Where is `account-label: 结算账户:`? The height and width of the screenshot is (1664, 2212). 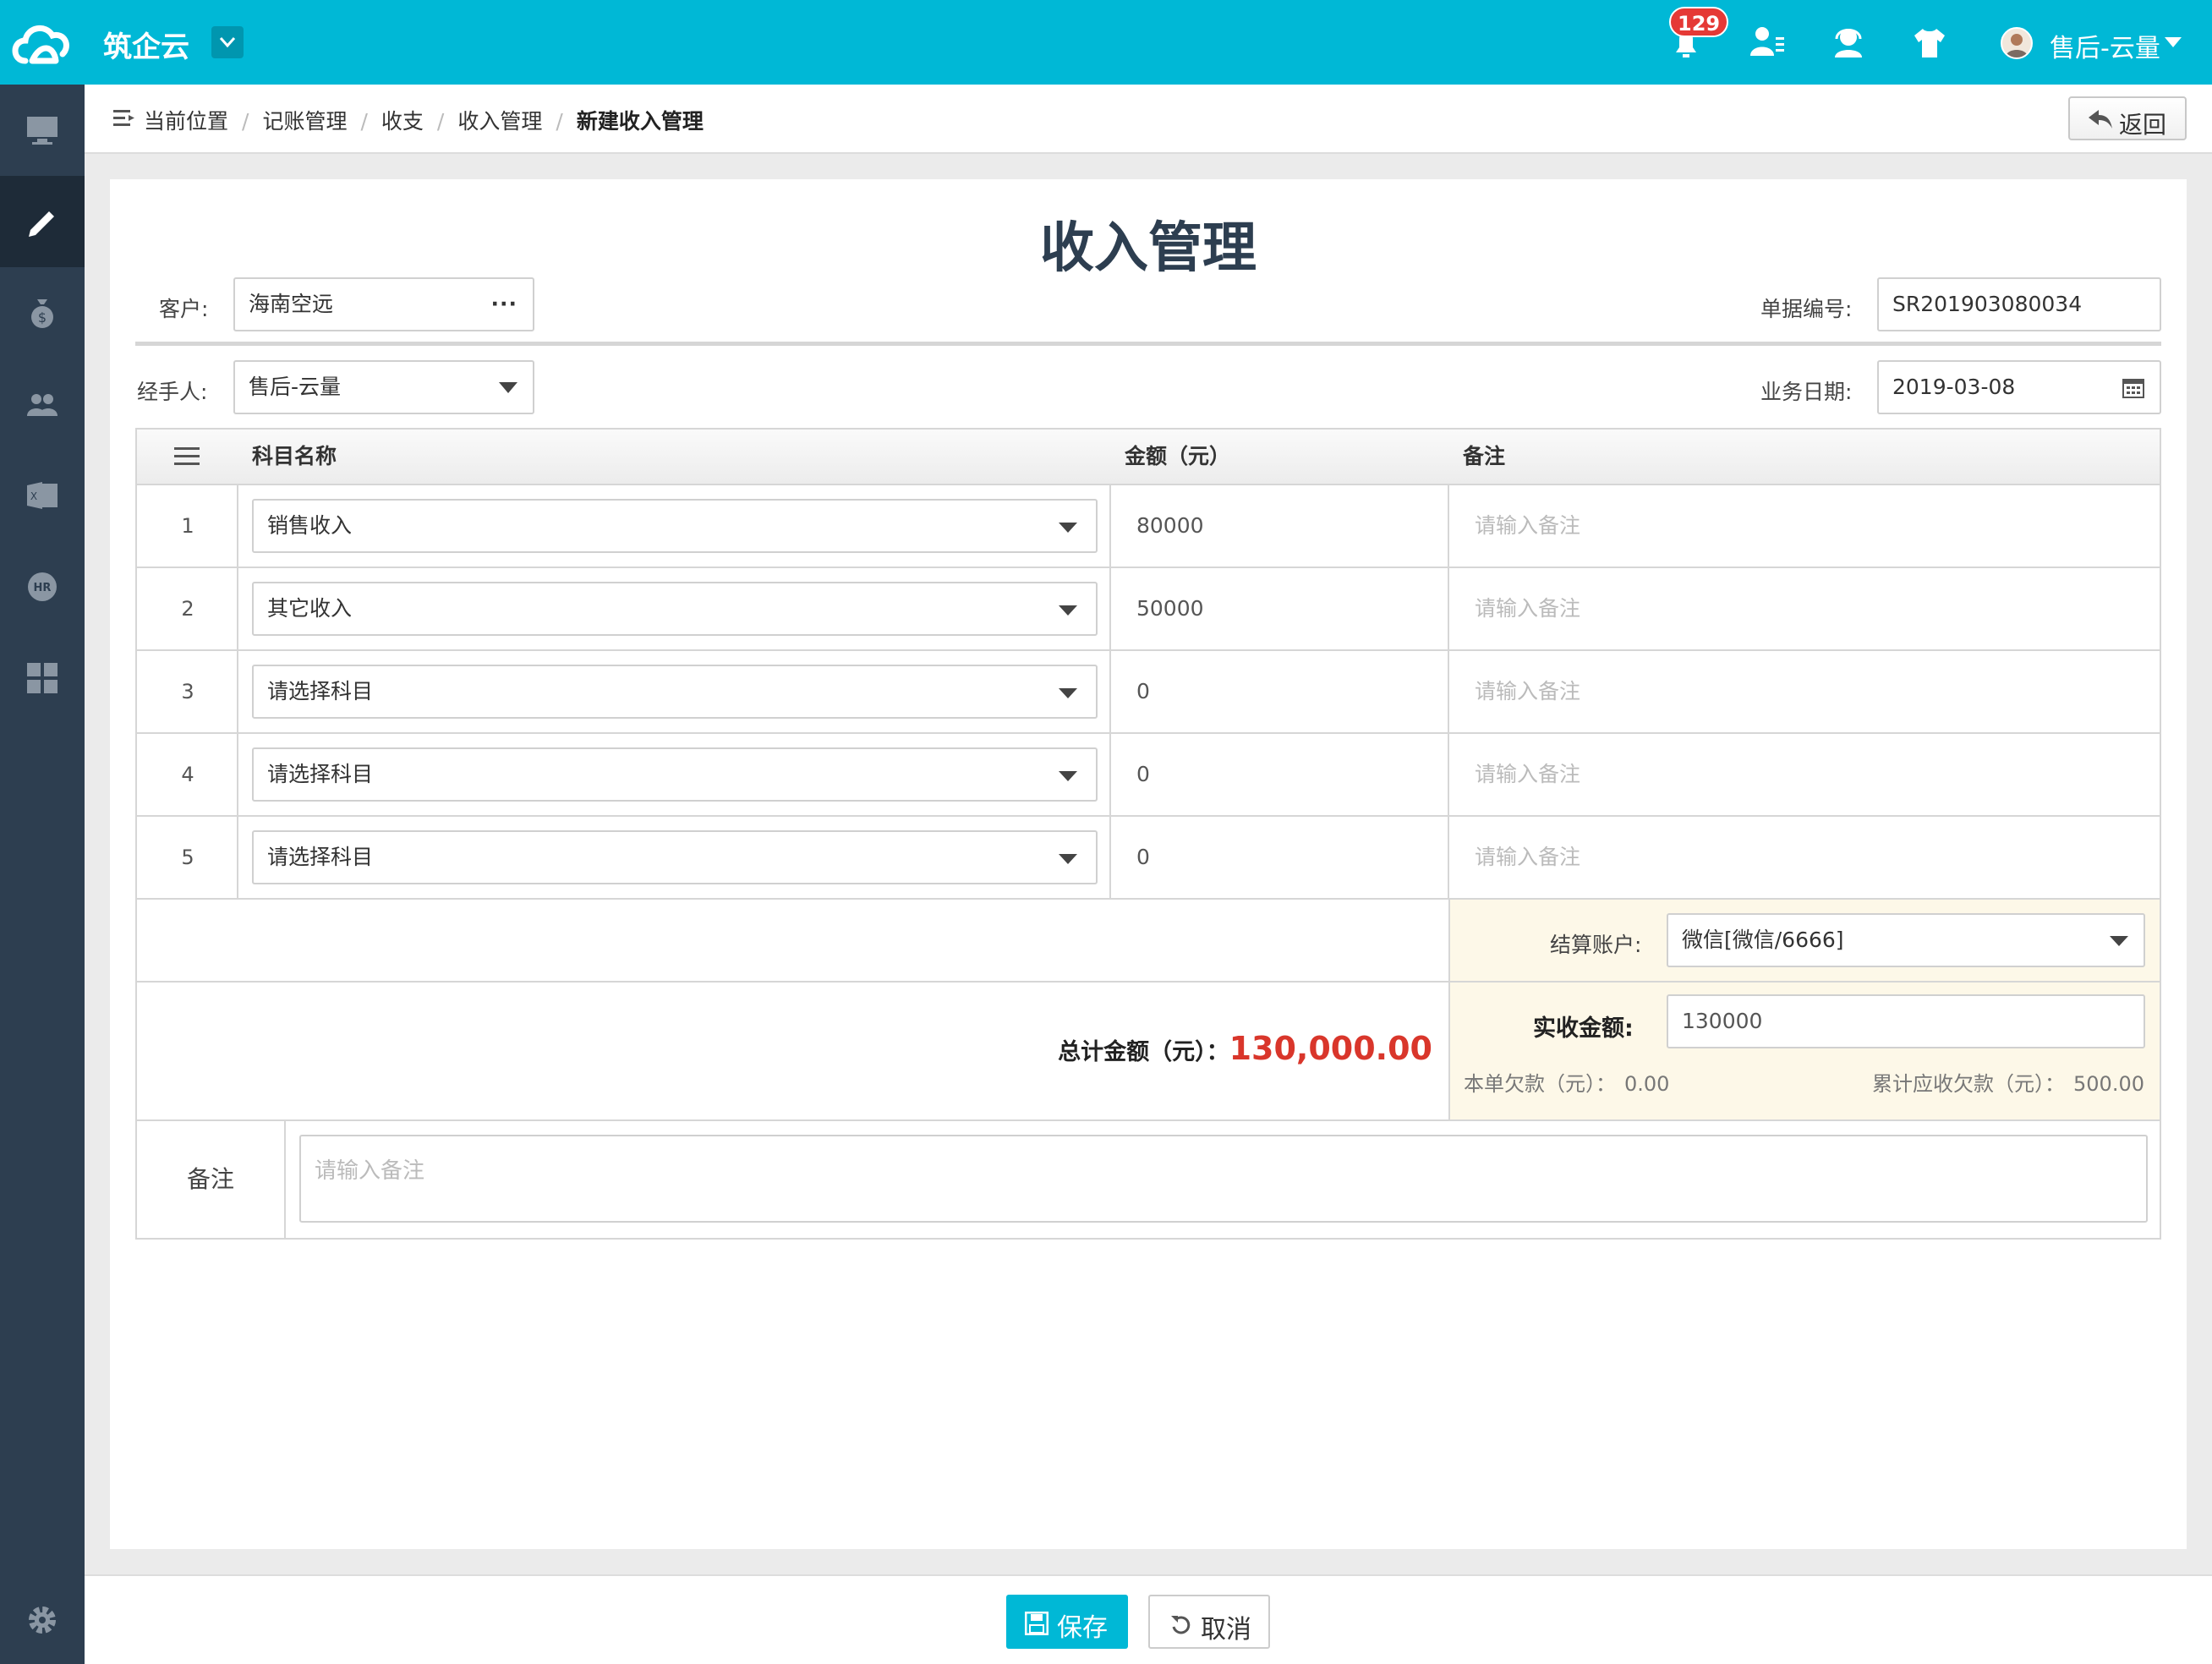
account-label: 结算账户: is located at coordinates (1596, 945).